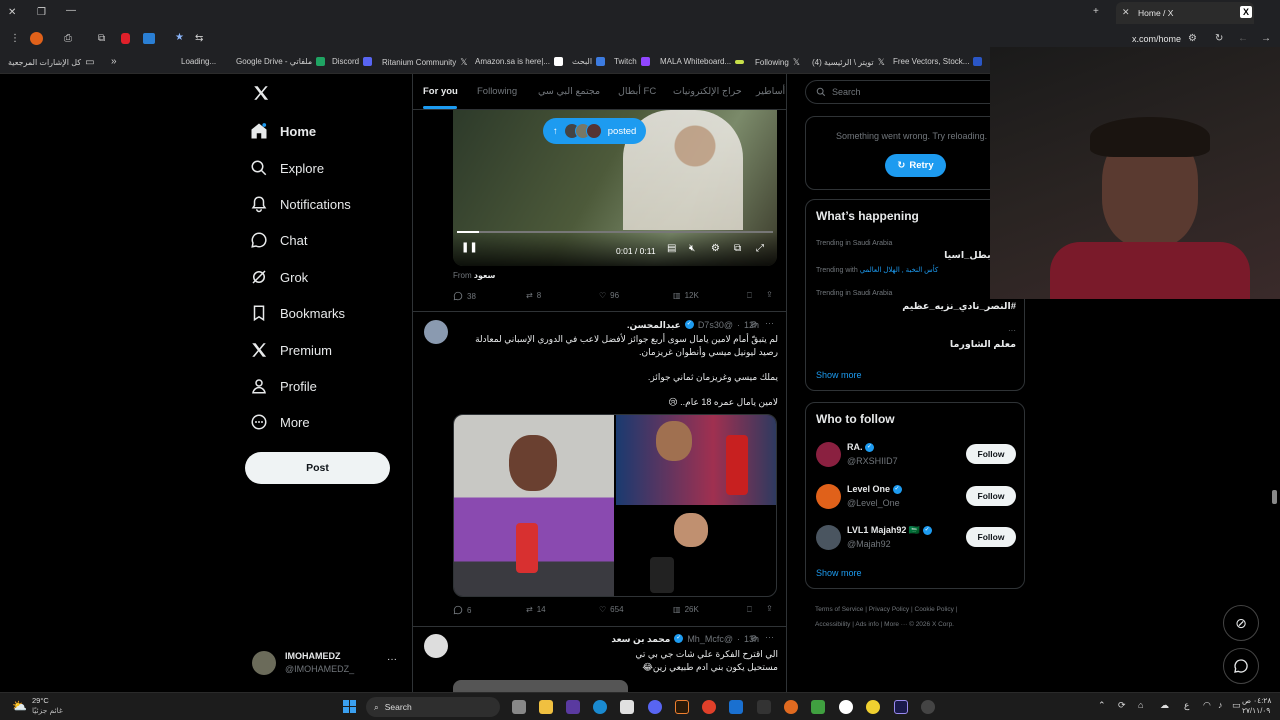 The height and width of the screenshot is (720, 1280). Describe the element at coordinates (536, 609) in the screenshot. I see `repost-button: ⇄ 14` at that location.